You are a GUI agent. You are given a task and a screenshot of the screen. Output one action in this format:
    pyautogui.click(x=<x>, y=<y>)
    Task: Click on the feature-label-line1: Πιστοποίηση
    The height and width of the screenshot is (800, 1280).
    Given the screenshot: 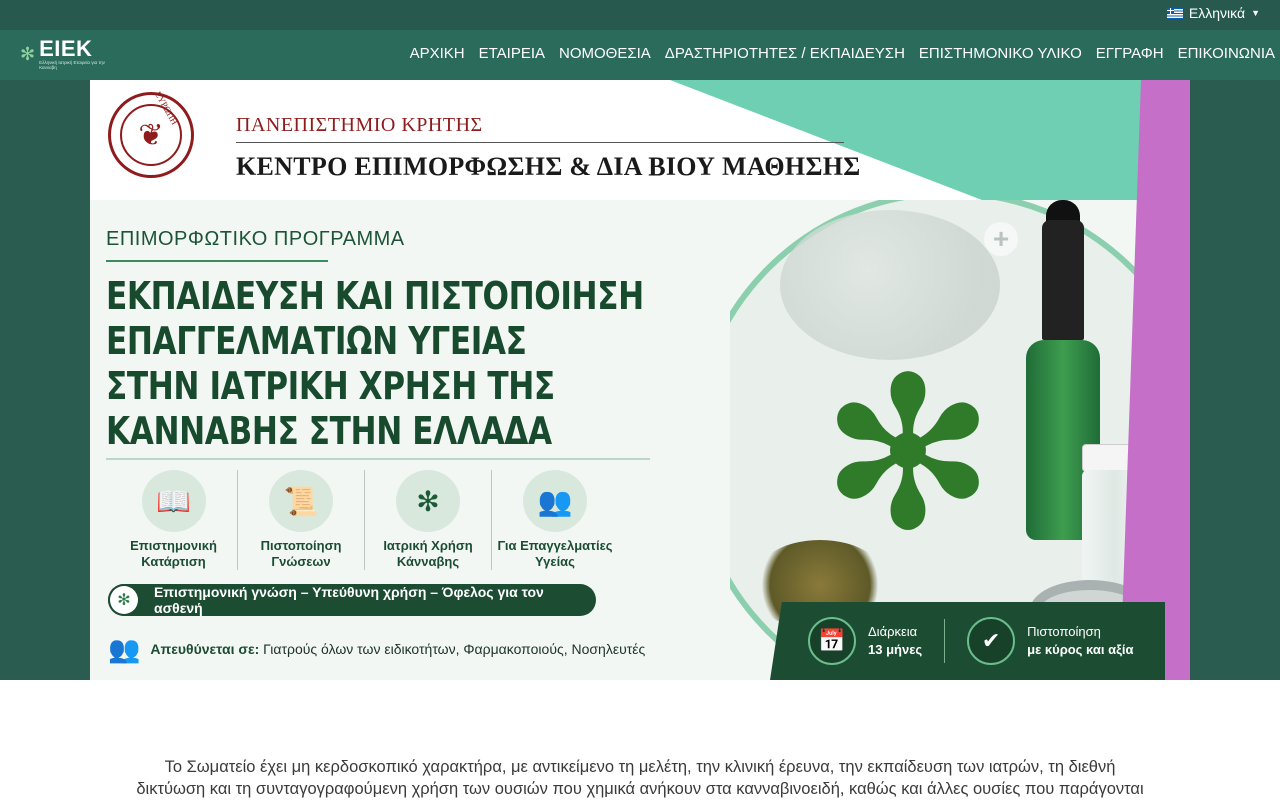 What is the action you would take?
    pyautogui.click(x=301, y=545)
    